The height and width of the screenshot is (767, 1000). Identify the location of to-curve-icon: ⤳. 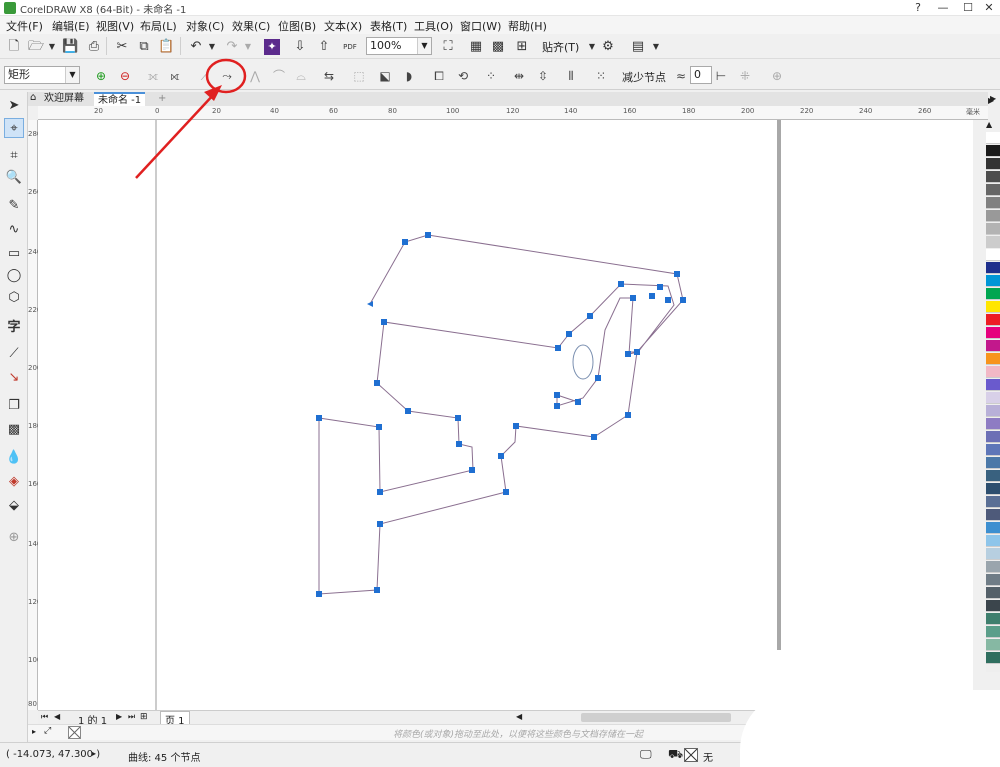
(227, 76).